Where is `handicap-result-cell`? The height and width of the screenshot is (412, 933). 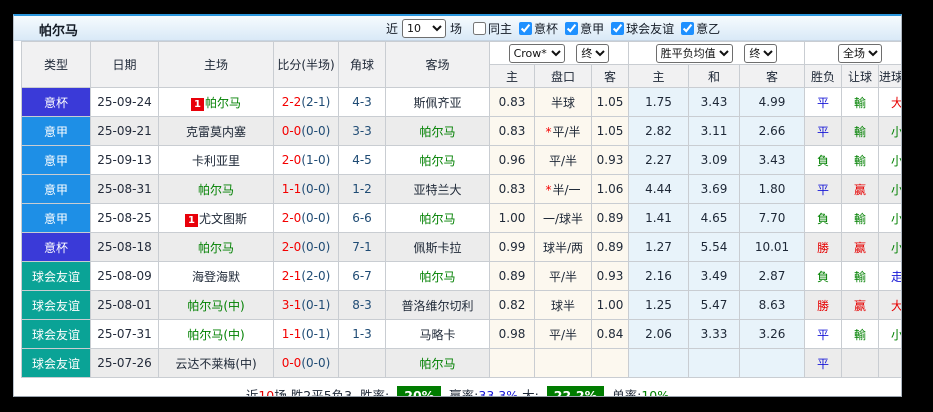 handicap-result-cell is located at coordinates (860, 363).